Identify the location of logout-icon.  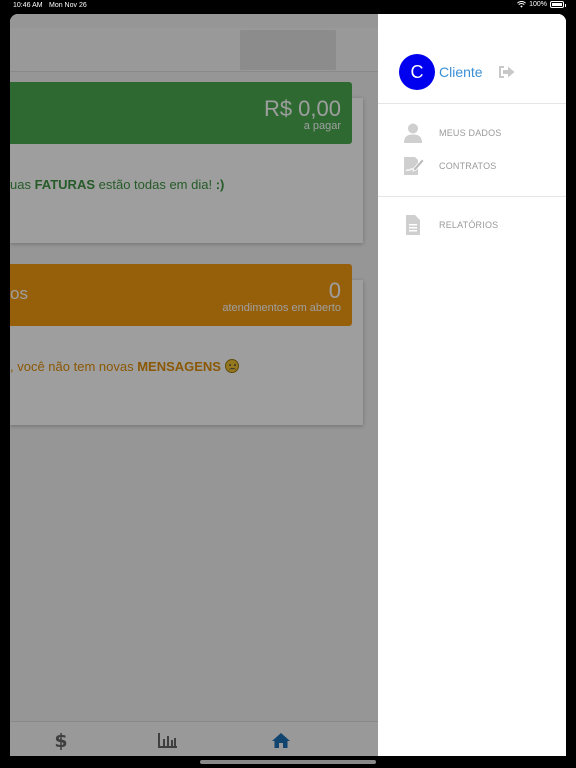
(507, 72).